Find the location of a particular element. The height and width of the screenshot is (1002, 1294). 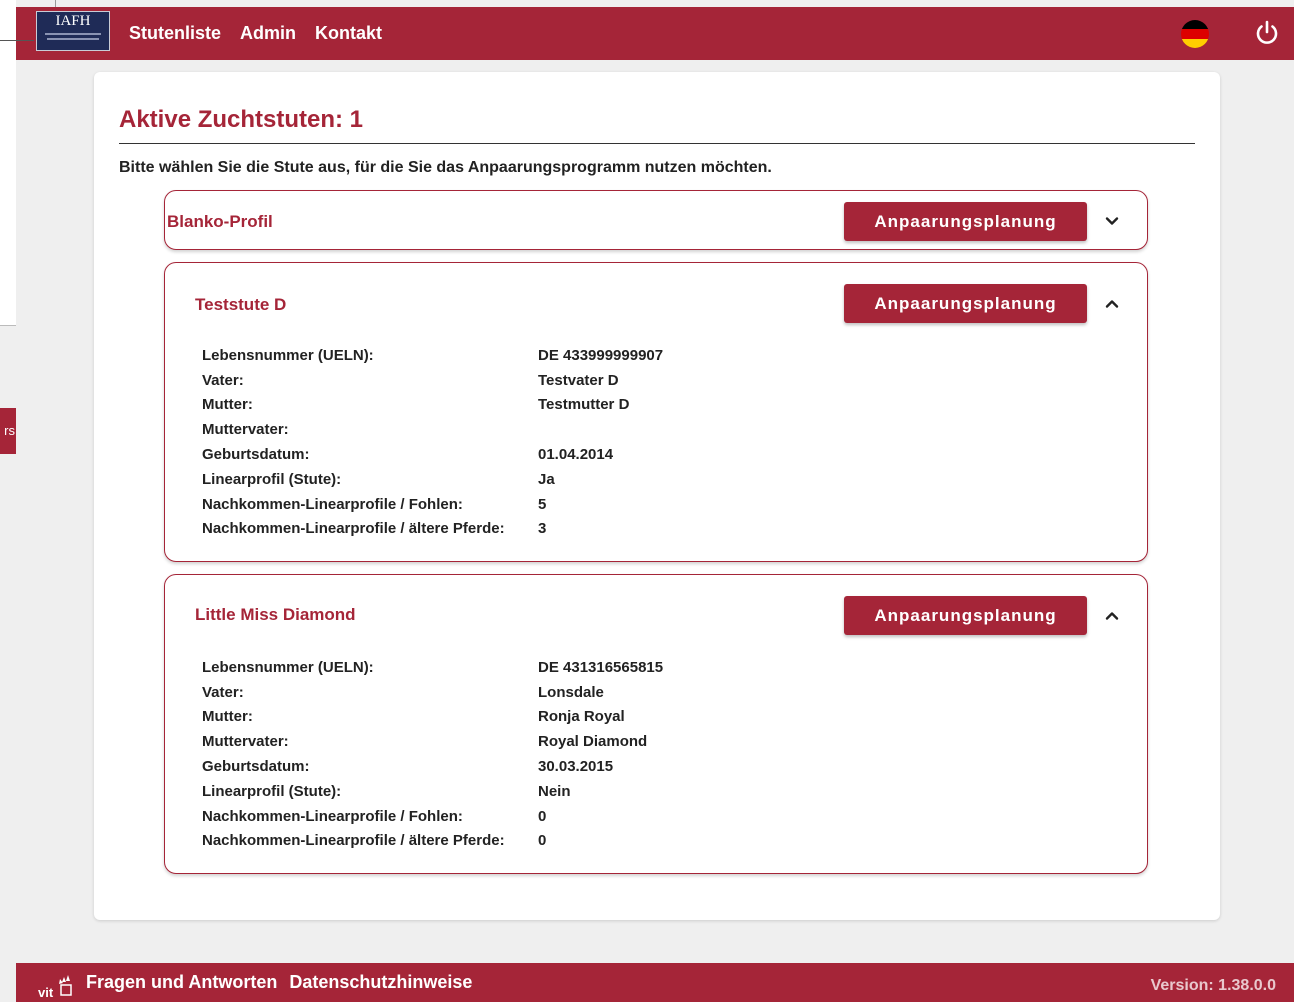

detail-row: Geburtsdatum: 30.03.2015 is located at coordinates (432, 766).